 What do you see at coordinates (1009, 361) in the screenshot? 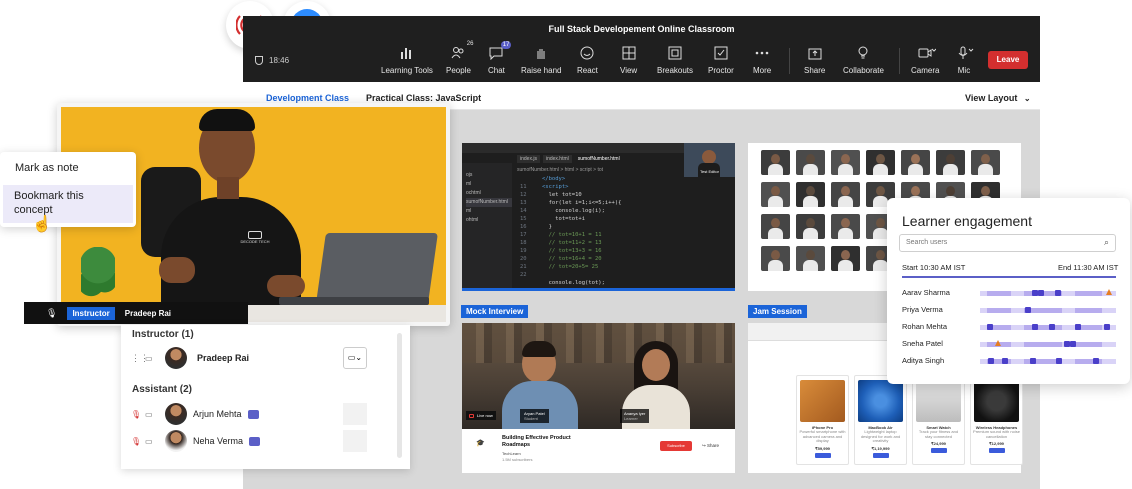
I see `learner-row: Aditya Singh` at bounding box center [1009, 361].